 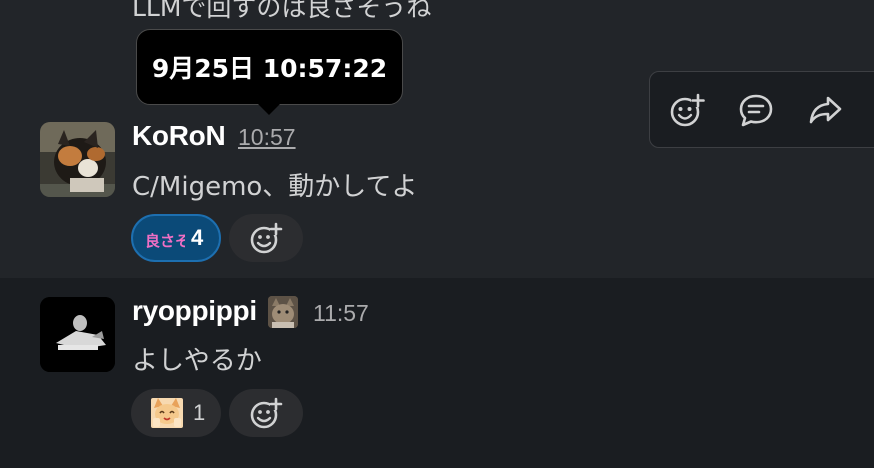 I want to click on message-timestamp: 11:57, so click(x=341, y=313).